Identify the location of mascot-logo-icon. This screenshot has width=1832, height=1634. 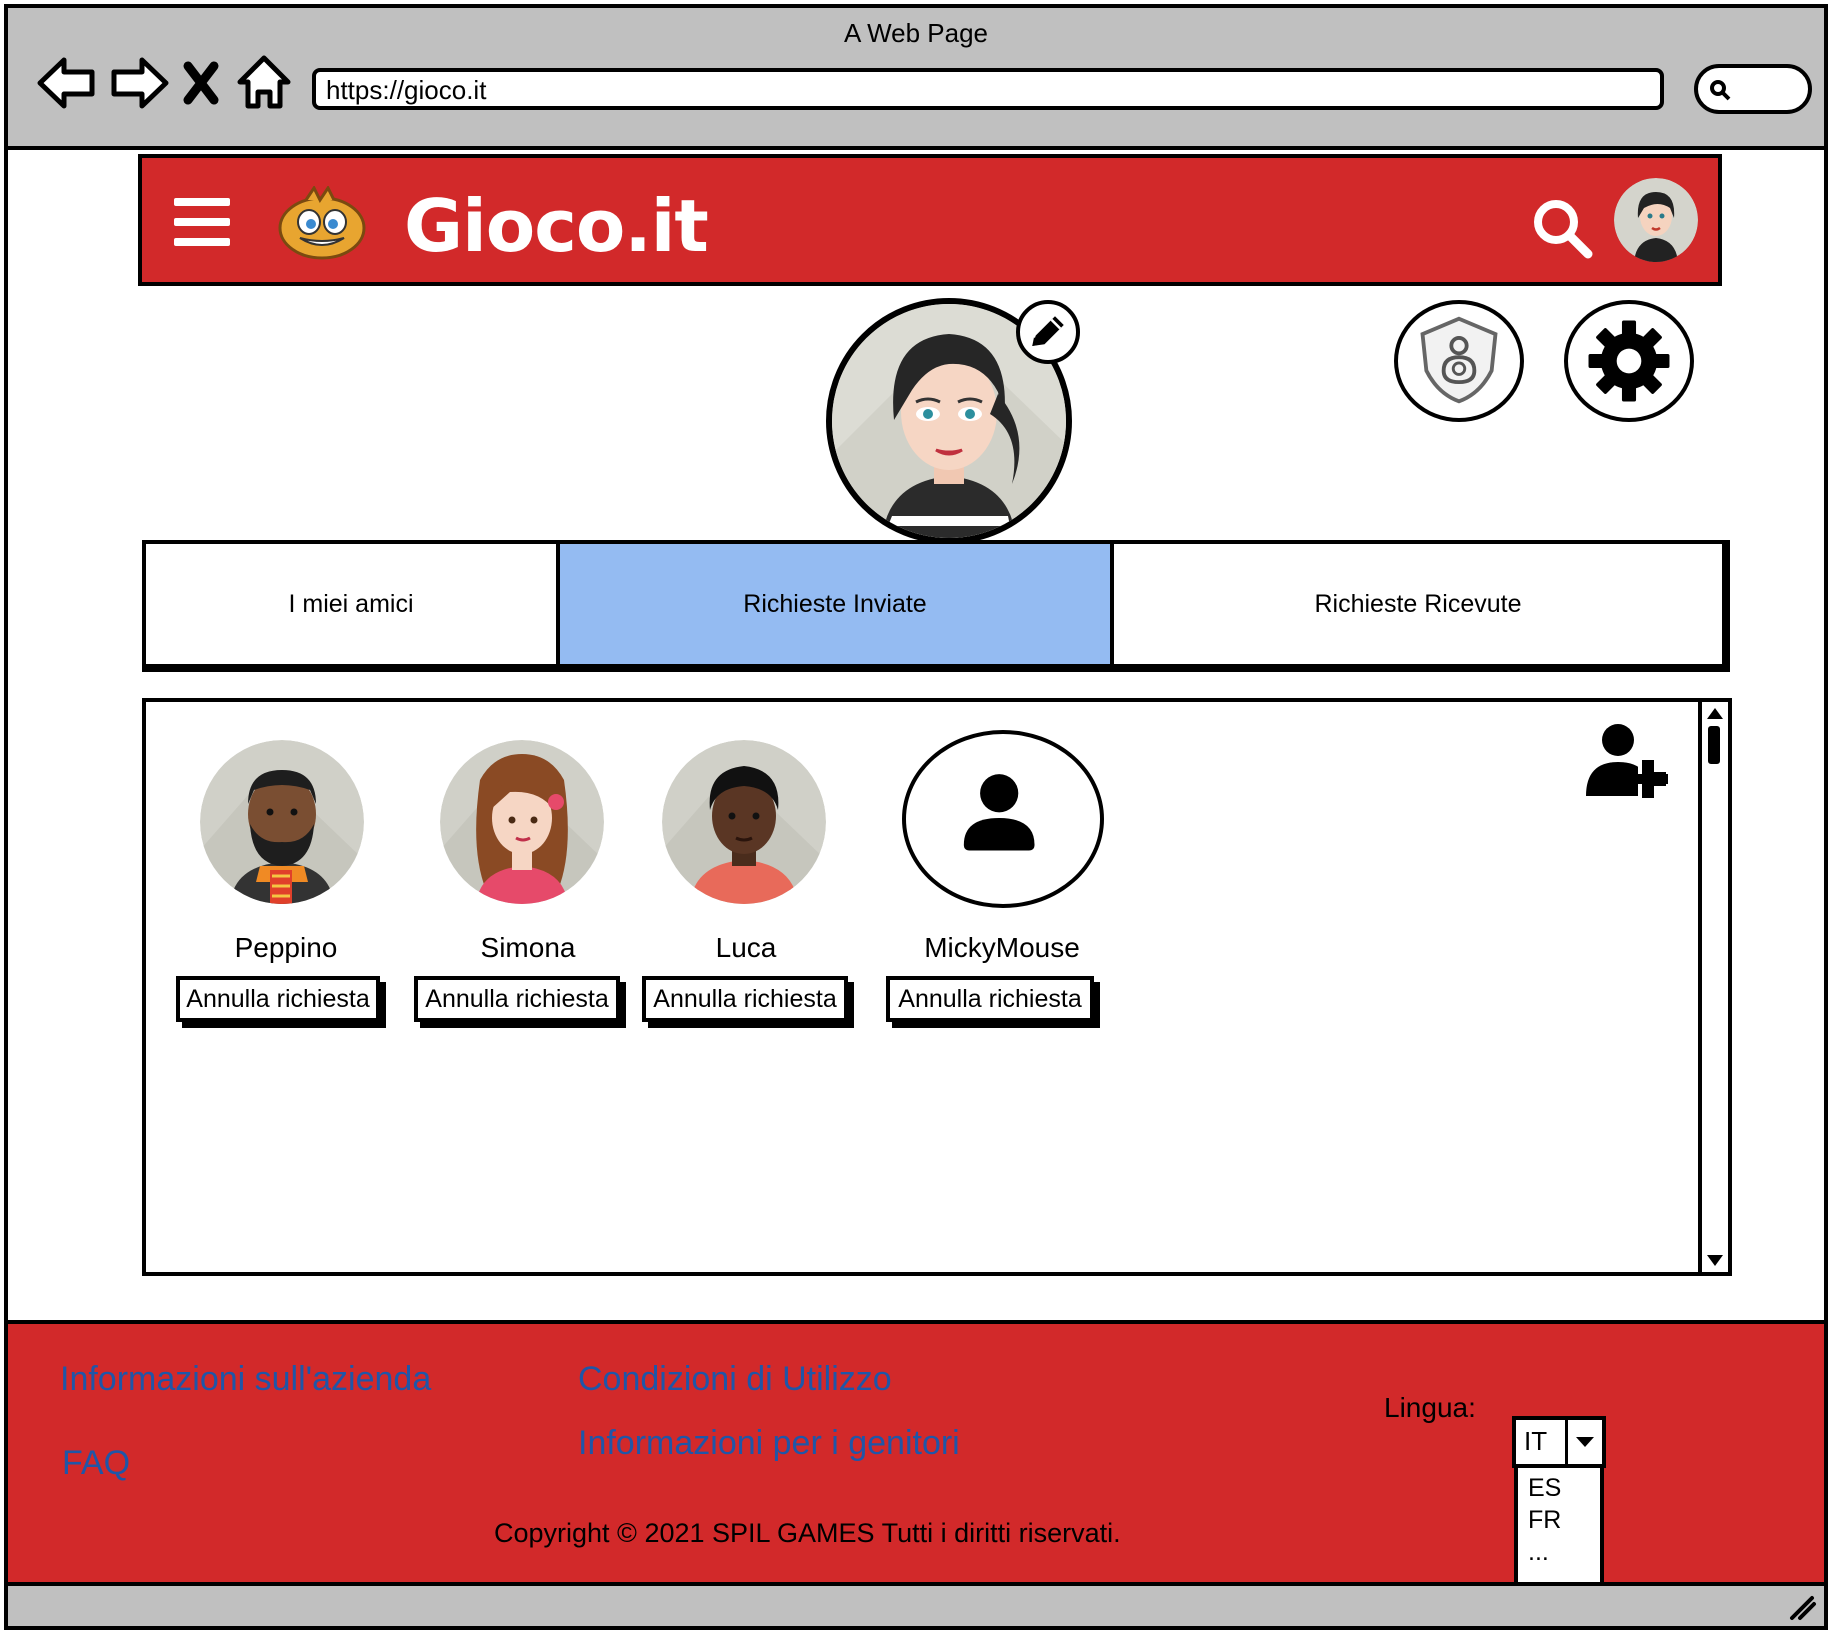
(322, 223).